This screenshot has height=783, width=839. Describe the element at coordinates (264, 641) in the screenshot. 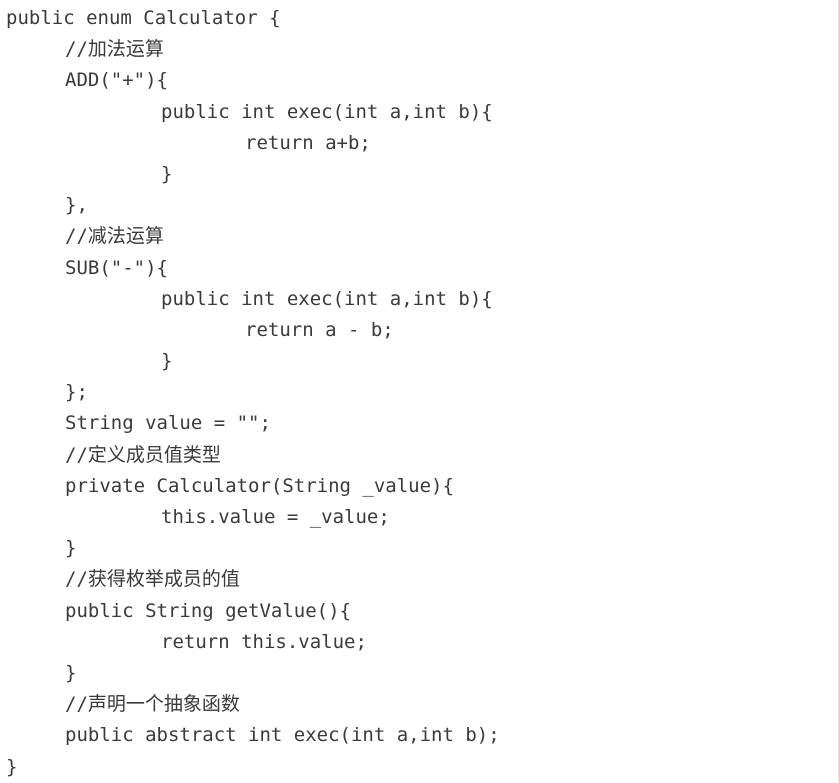

I see `code-line: return this.value;` at that location.